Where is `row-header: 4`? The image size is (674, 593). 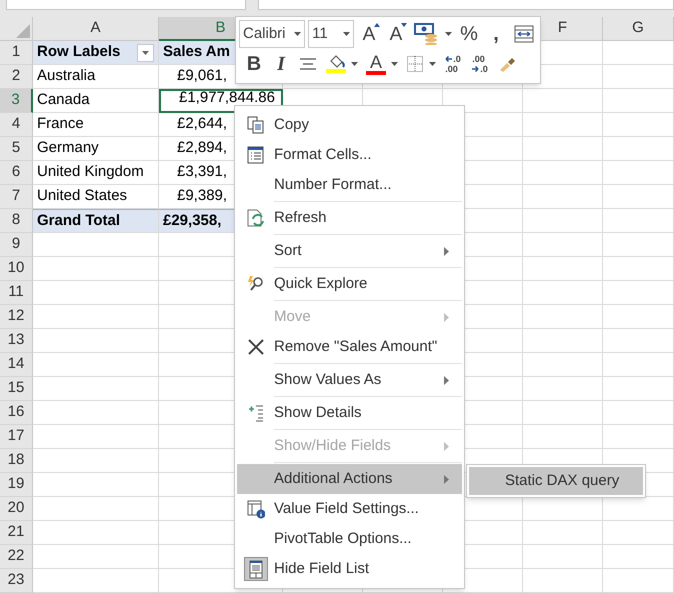 row-header: 4 is located at coordinates (16, 125).